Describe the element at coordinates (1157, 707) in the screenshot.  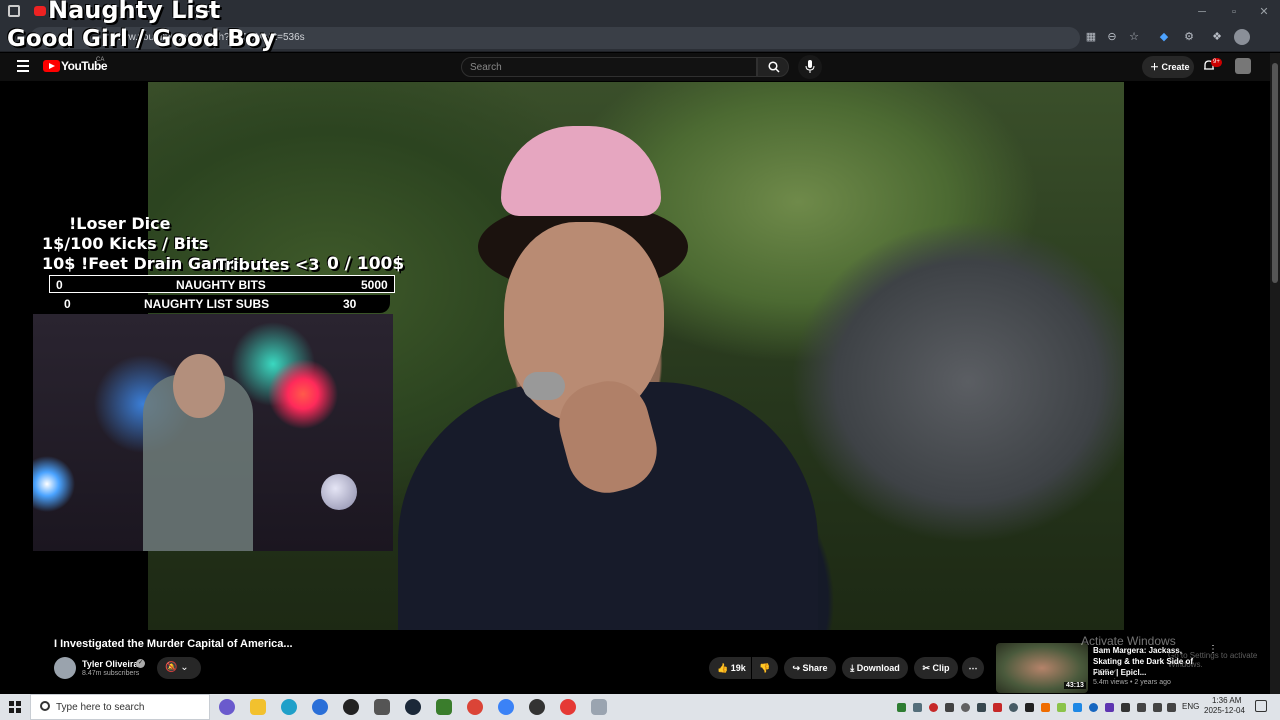
I see `wifi-icon` at that location.